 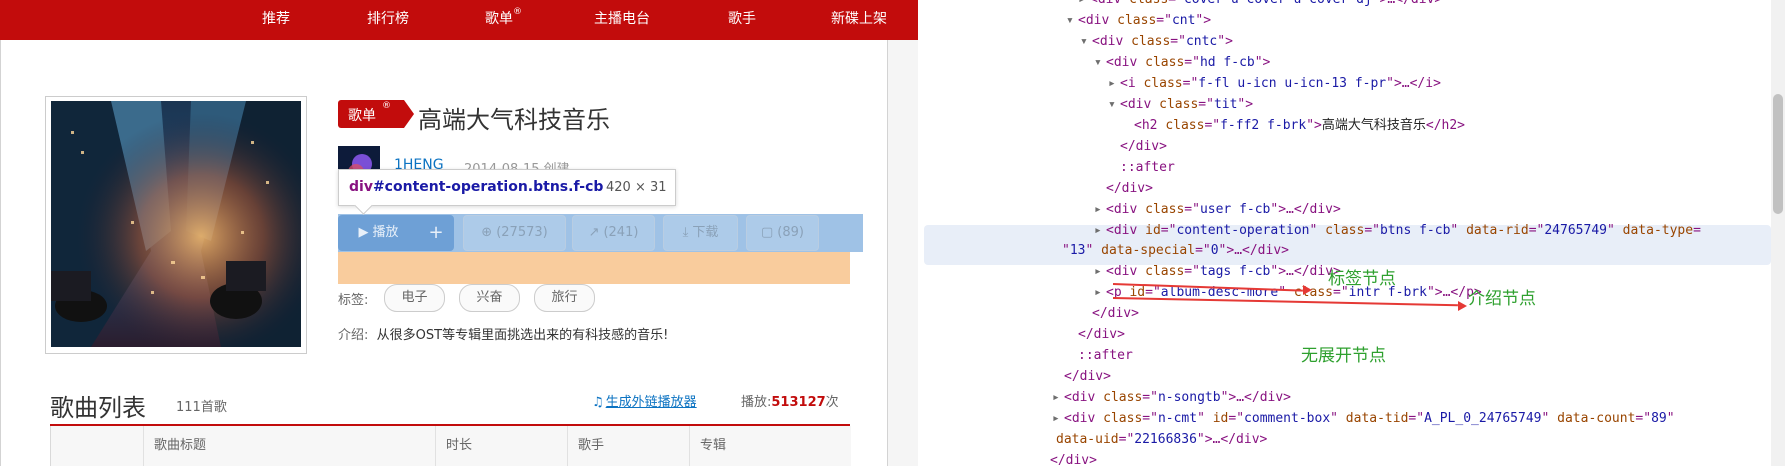 What do you see at coordinates (1413, 83) in the screenshot?
I see `dom-token: ">…</i>` at bounding box center [1413, 83].